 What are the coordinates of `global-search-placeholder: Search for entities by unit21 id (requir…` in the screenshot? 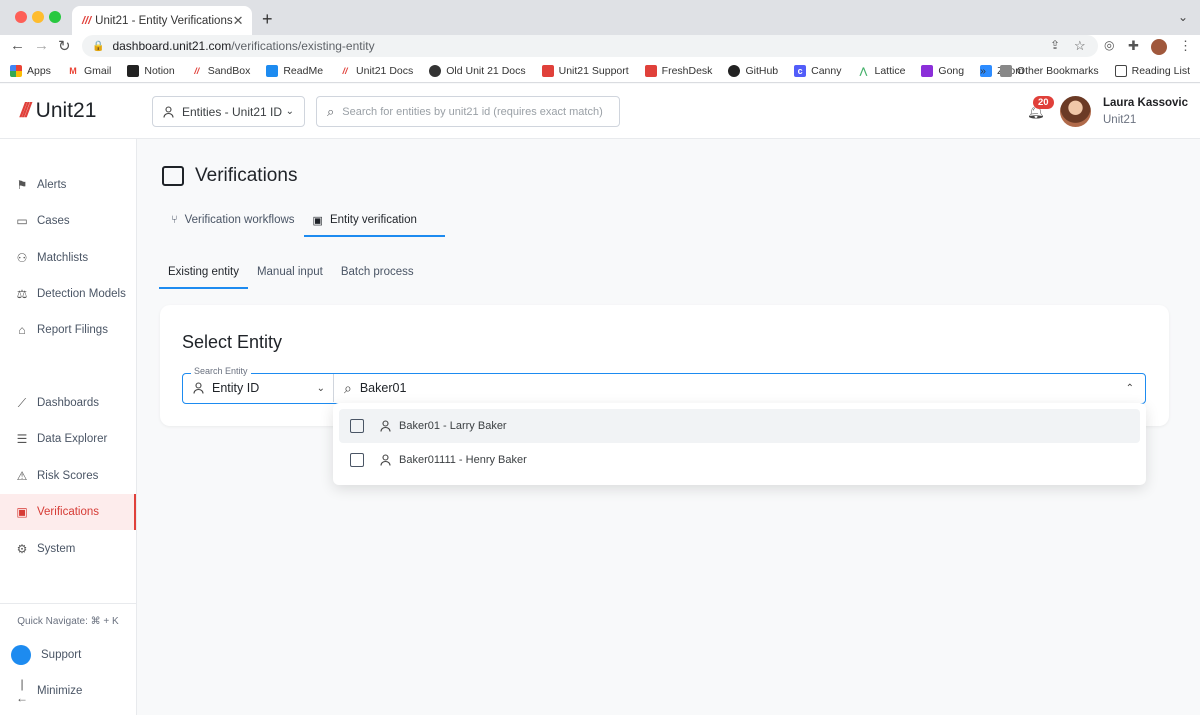 It's located at (472, 111).